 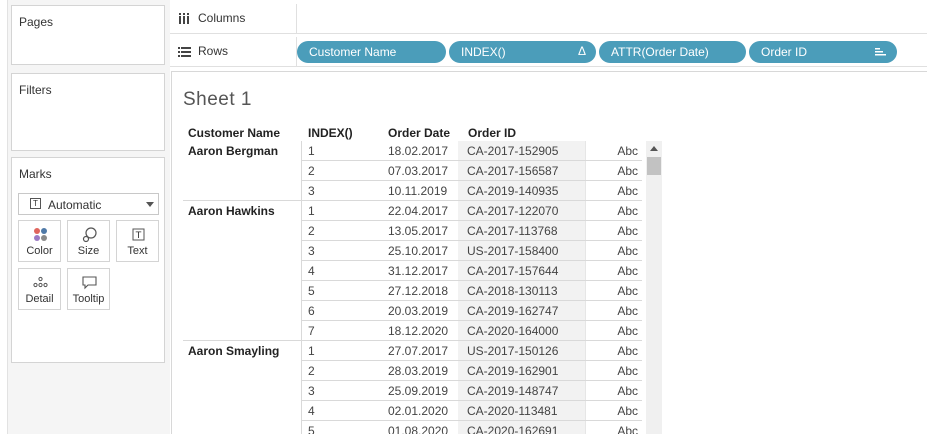 What do you see at coordinates (521, 310) in the screenshot?
I see `order-id-cell: CA-2019-162747` at bounding box center [521, 310].